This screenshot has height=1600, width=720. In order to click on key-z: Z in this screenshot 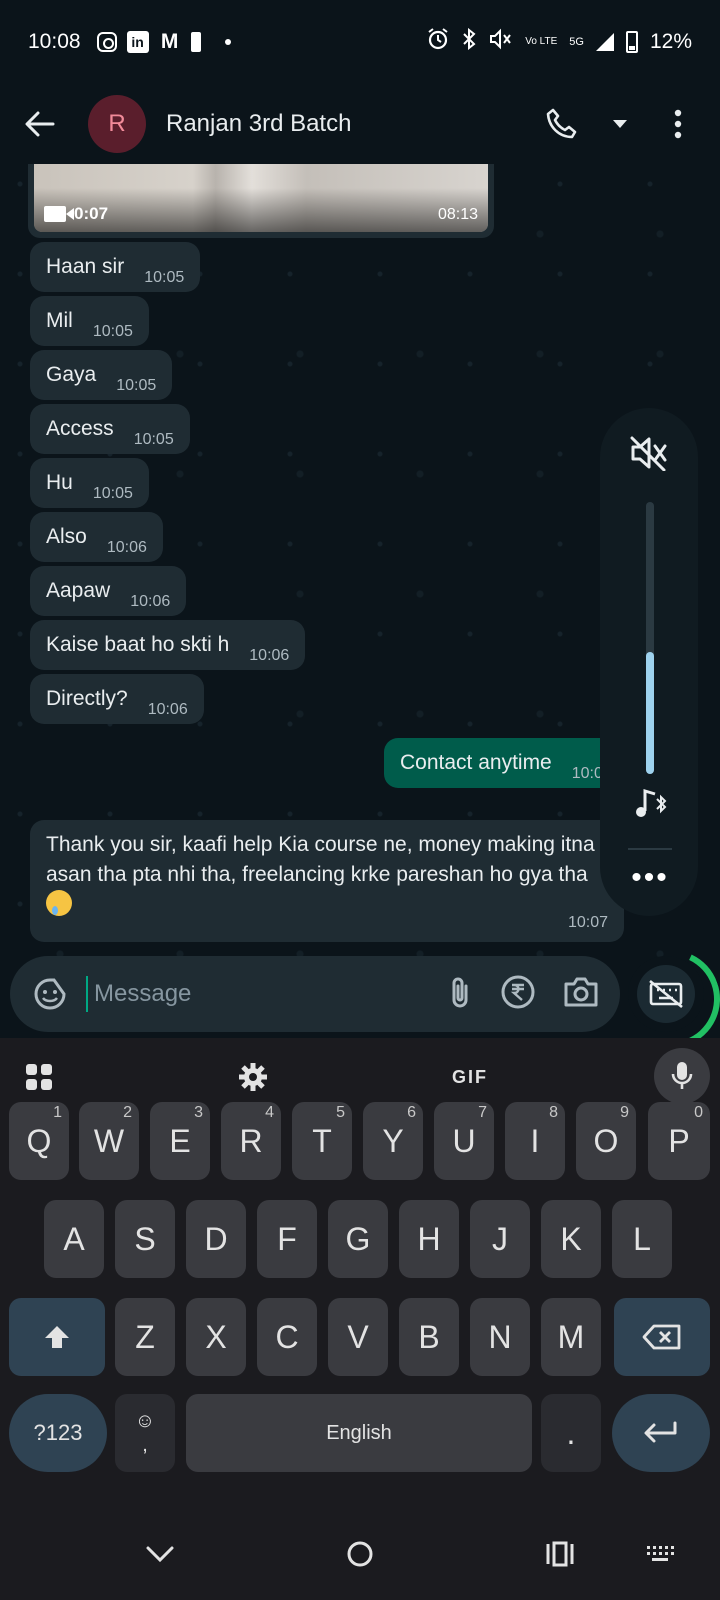, I will do `click(145, 1337)`.